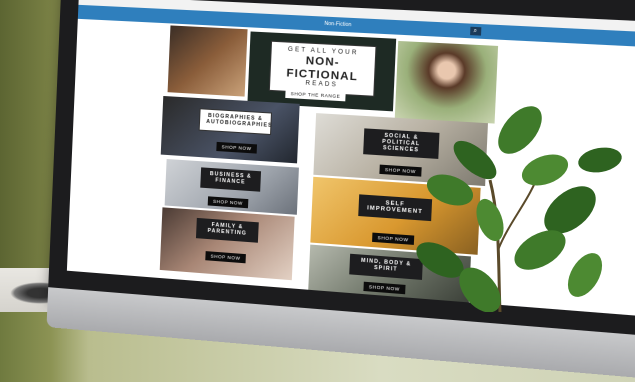 Image resolution: width=635 pixels, height=382 pixels. What do you see at coordinates (315, 95) in the screenshot?
I see `shop-the-range-button: SHOP THE RANGE` at bounding box center [315, 95].